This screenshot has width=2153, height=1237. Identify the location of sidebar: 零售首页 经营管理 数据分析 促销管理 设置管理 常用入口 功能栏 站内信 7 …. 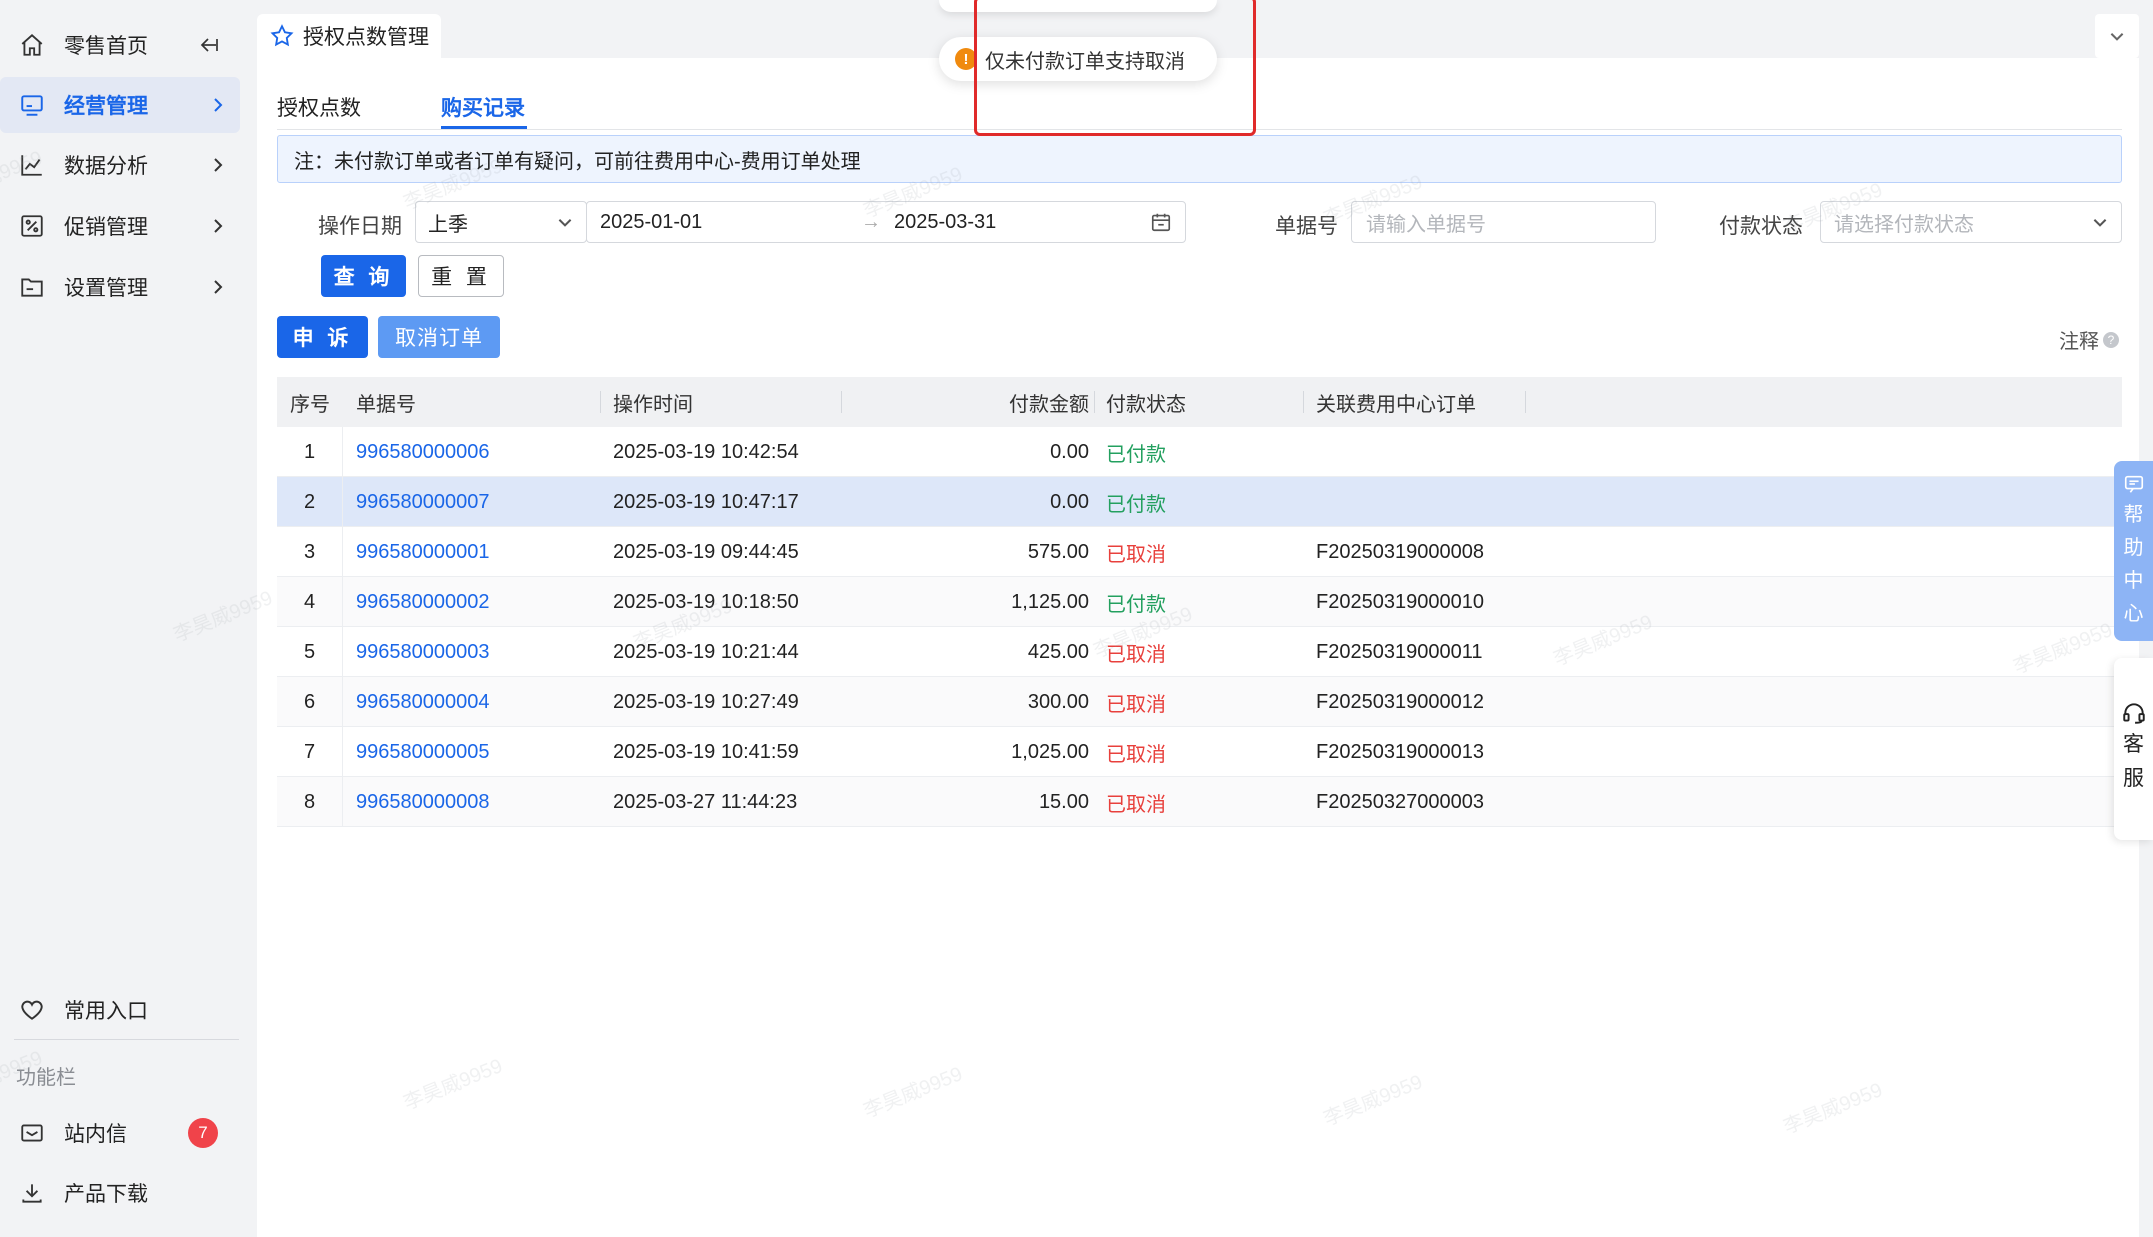
(128, 618).